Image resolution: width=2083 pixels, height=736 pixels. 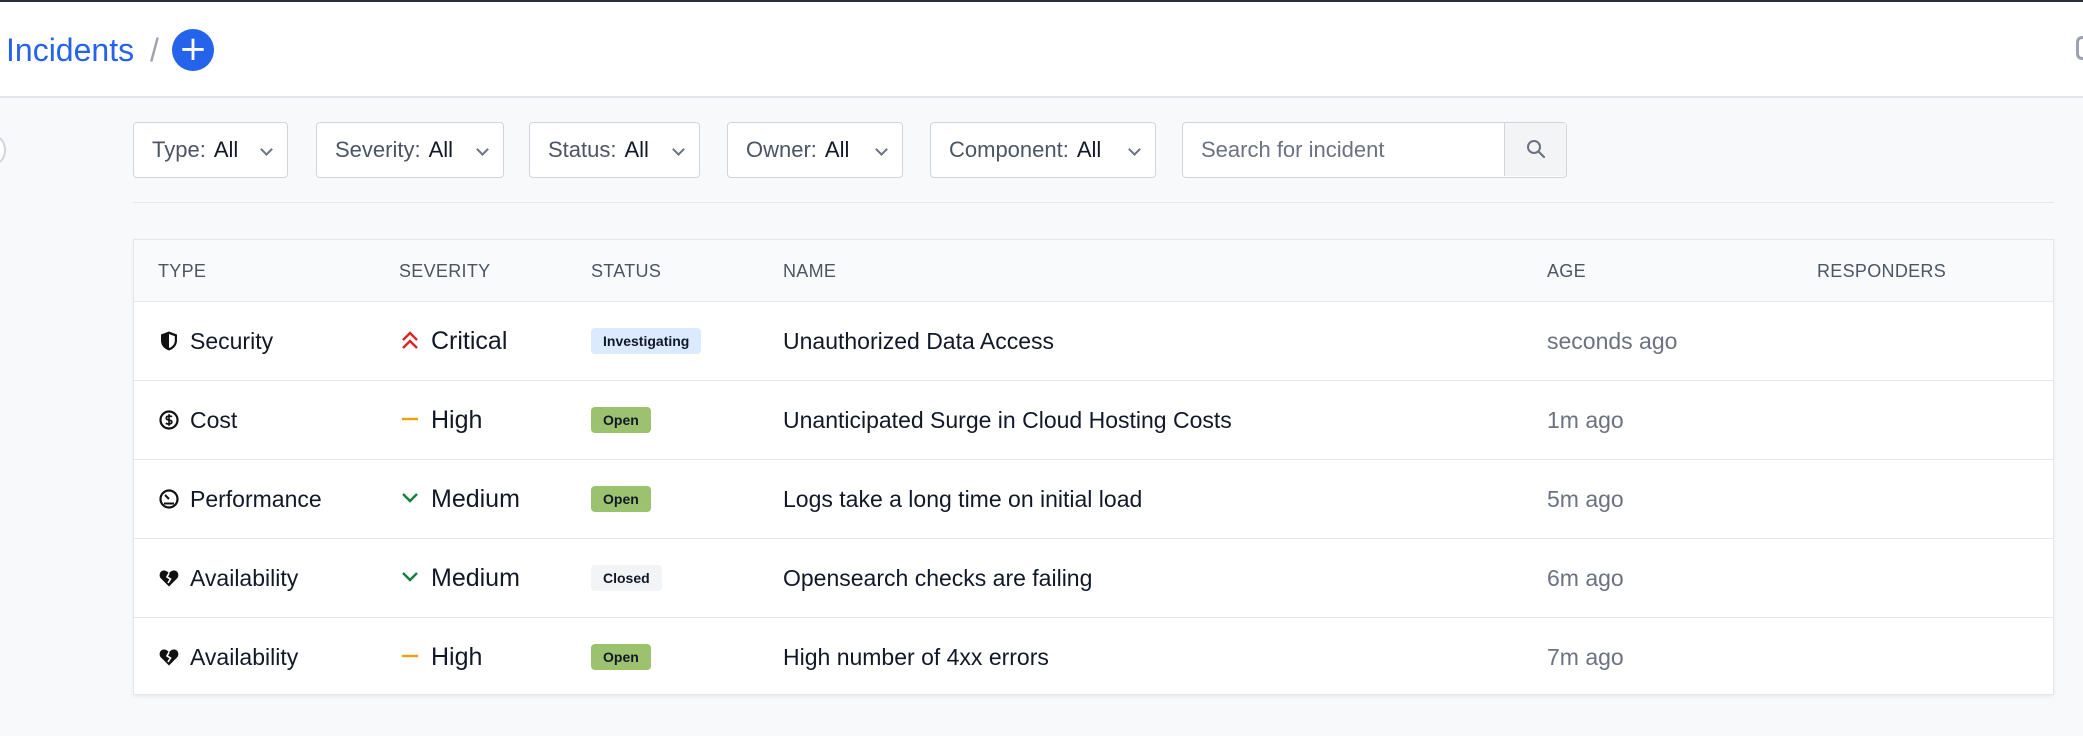 I want to click on incident-name: Opensearch checks are failing, so click(x=937, y=578).